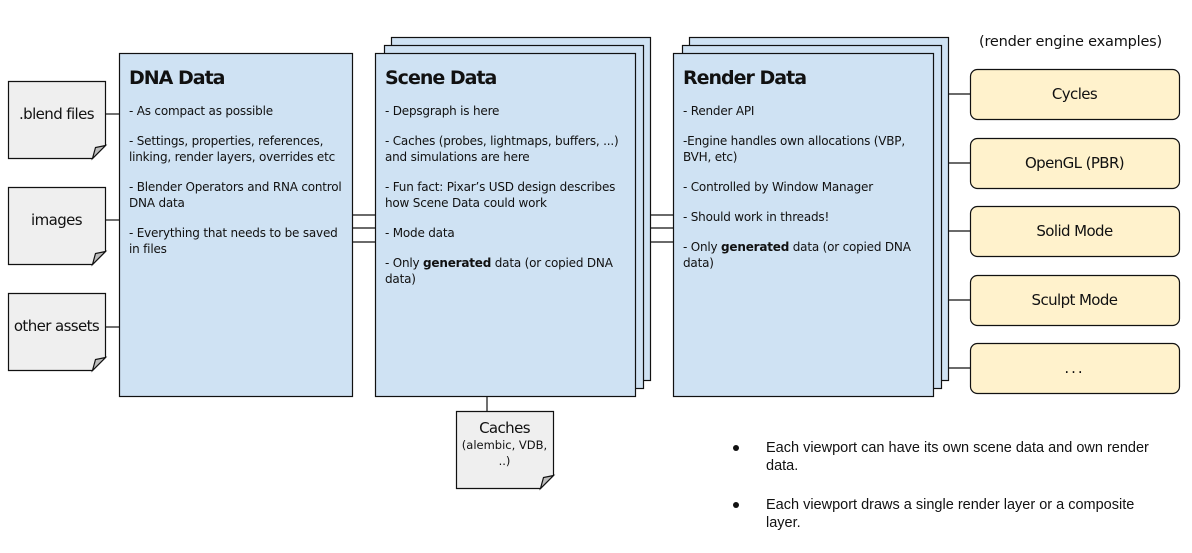 The width and height of the screenshot is (1192, 553). What do you see at coordinates (177, 78) in the screenshot?
I see `dna-title: DNA Data` at bounding box center [177, 78].